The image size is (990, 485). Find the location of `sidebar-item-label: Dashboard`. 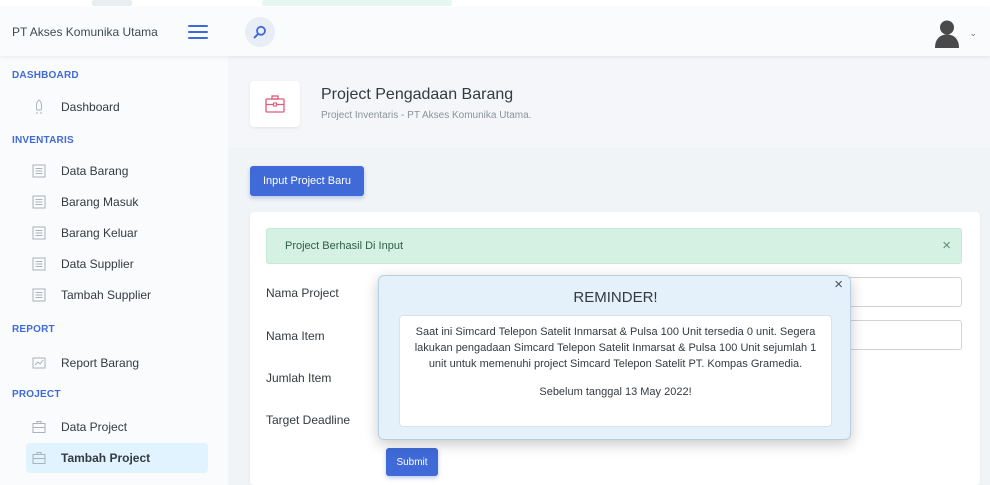

sidebar-item-label: Dashboard is located at coordinates (90, 107).